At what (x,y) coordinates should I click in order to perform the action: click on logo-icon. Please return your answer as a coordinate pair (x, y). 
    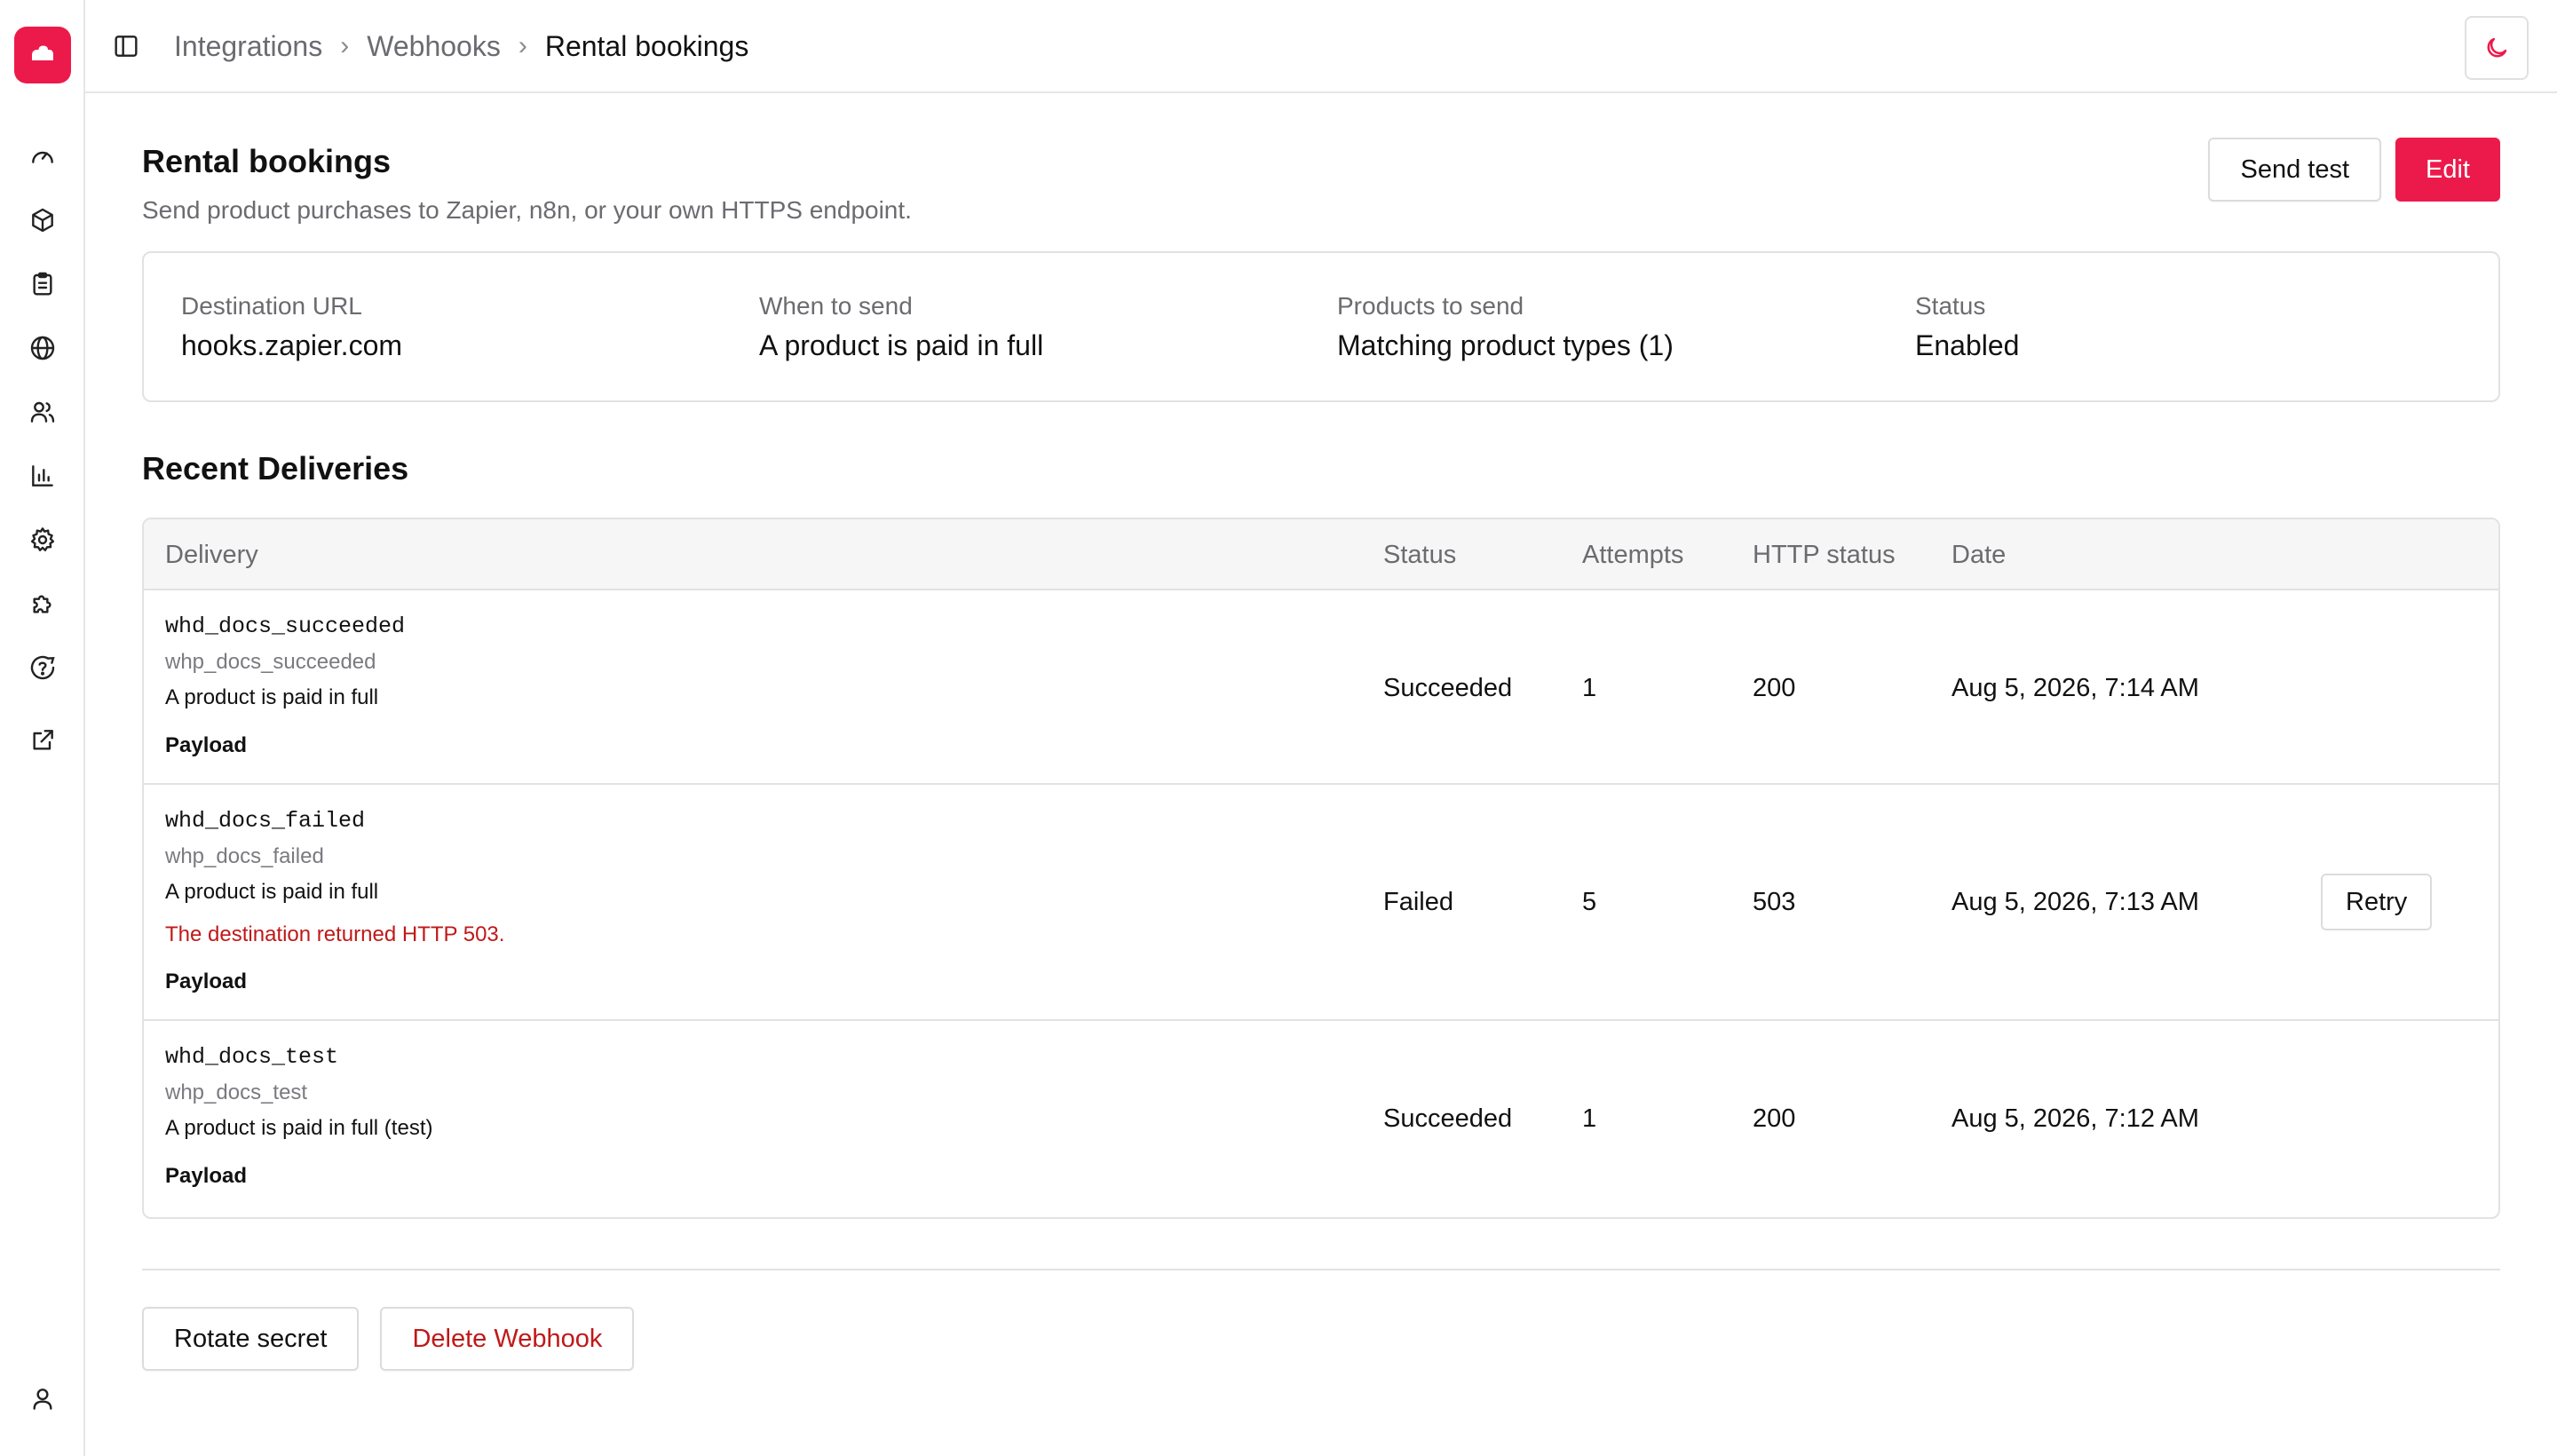
    Looking at the image, I should click on (42, 52).